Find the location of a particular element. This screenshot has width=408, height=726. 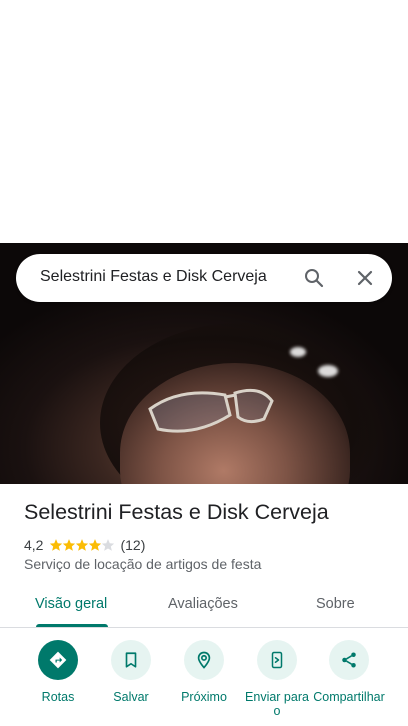

share-label: Compartilhar is located at coordinates (349, 697).